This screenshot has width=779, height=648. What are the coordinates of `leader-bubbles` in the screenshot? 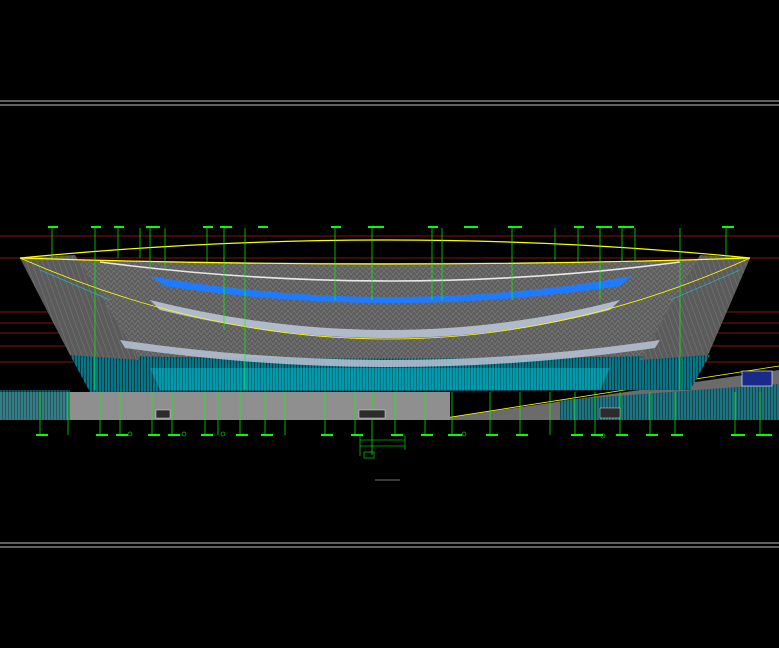 It's located at (366, 435).